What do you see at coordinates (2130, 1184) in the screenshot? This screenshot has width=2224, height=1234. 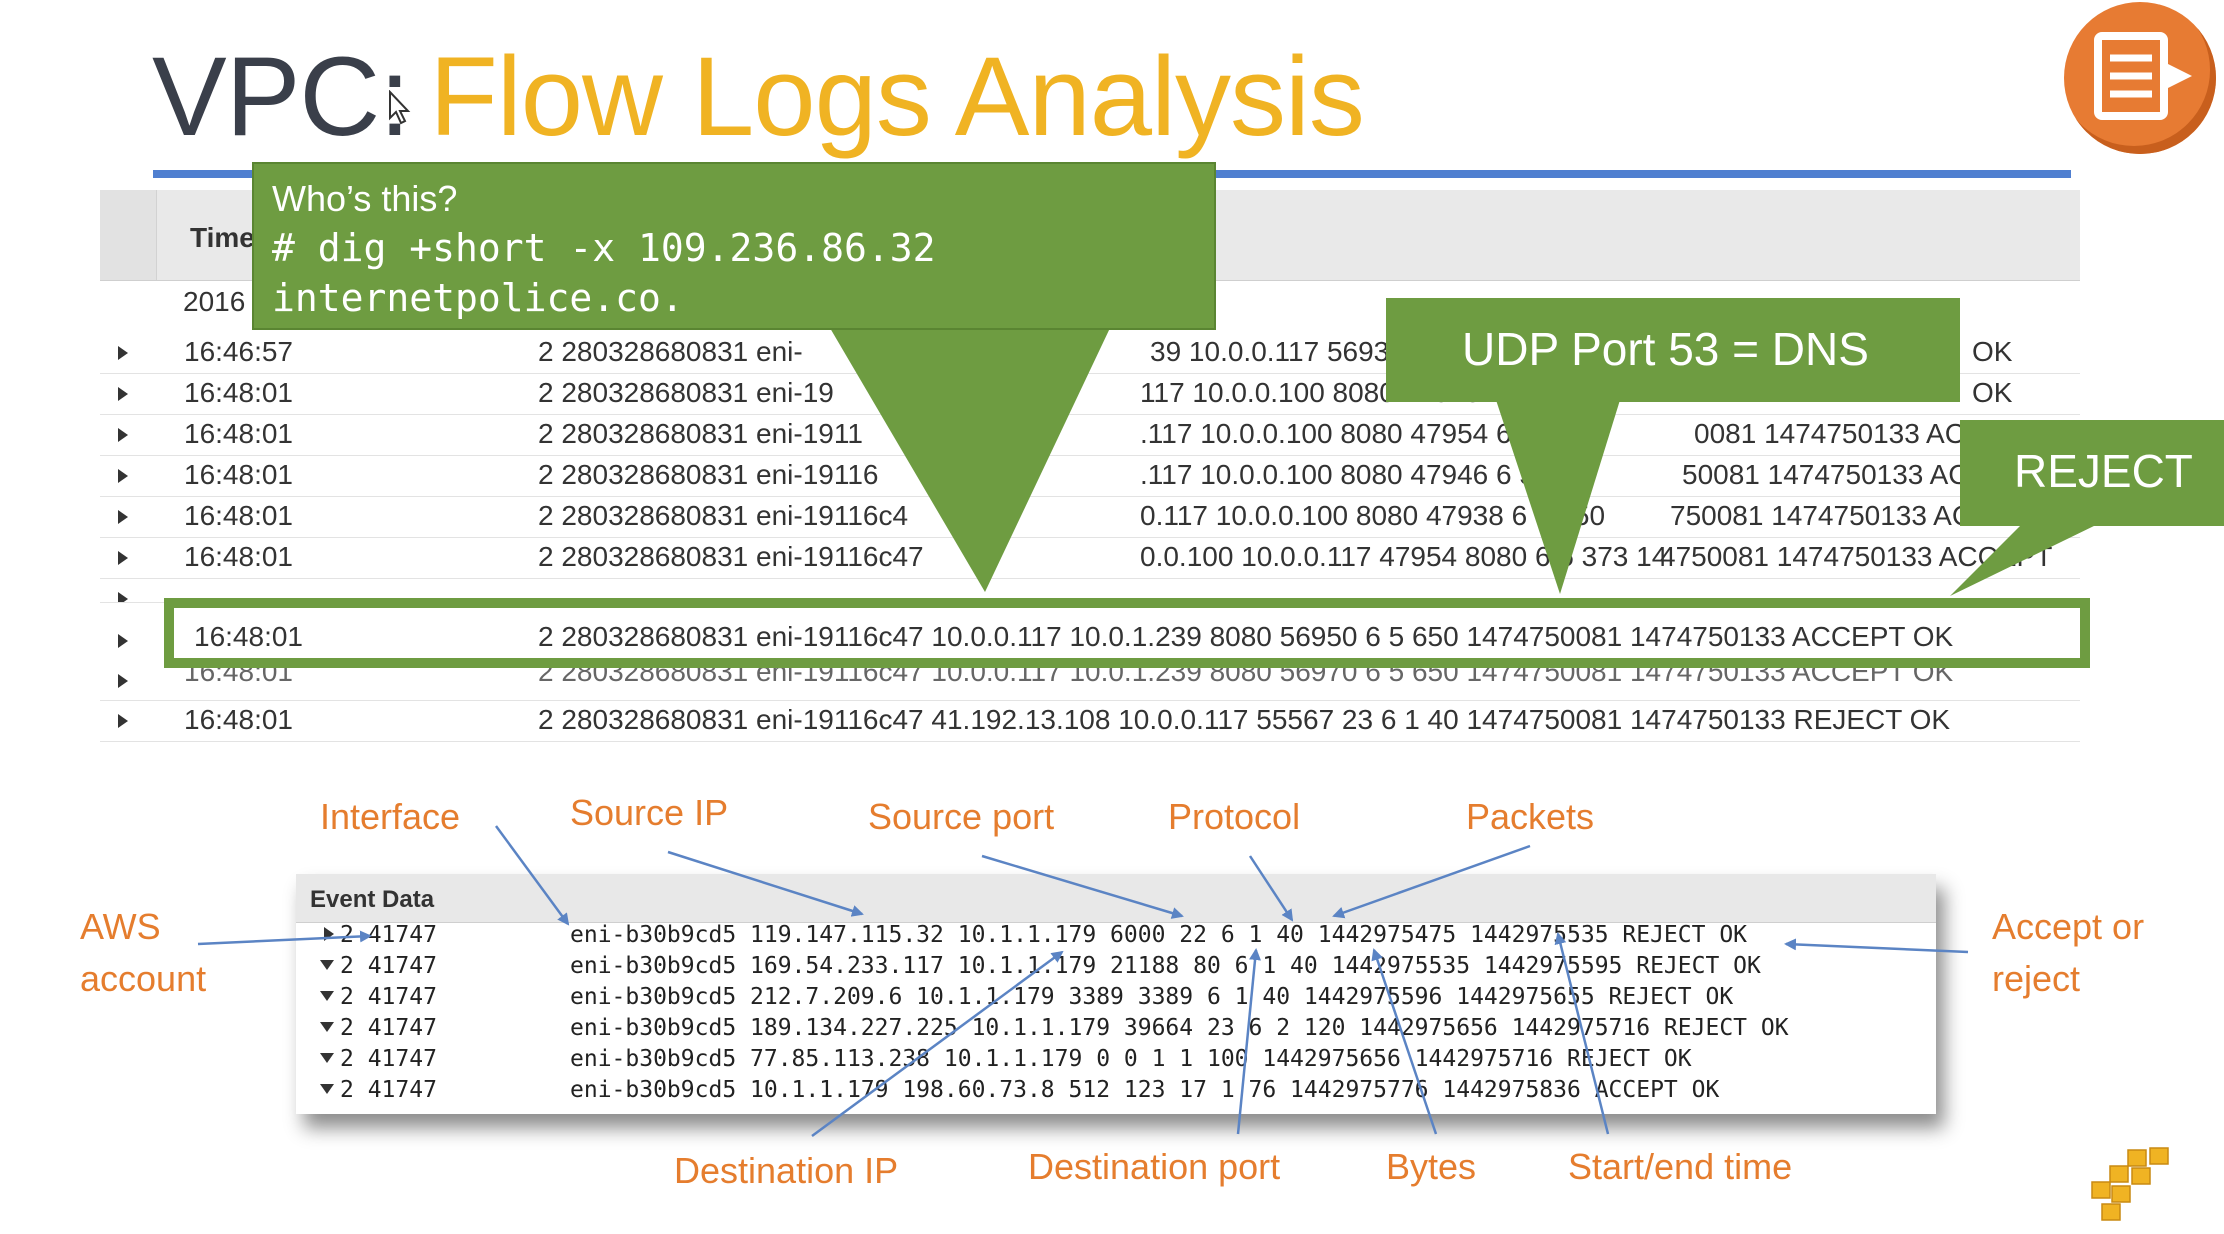 I see `aws-cubes-logo-icon` at bounding box center [2130, 1184].